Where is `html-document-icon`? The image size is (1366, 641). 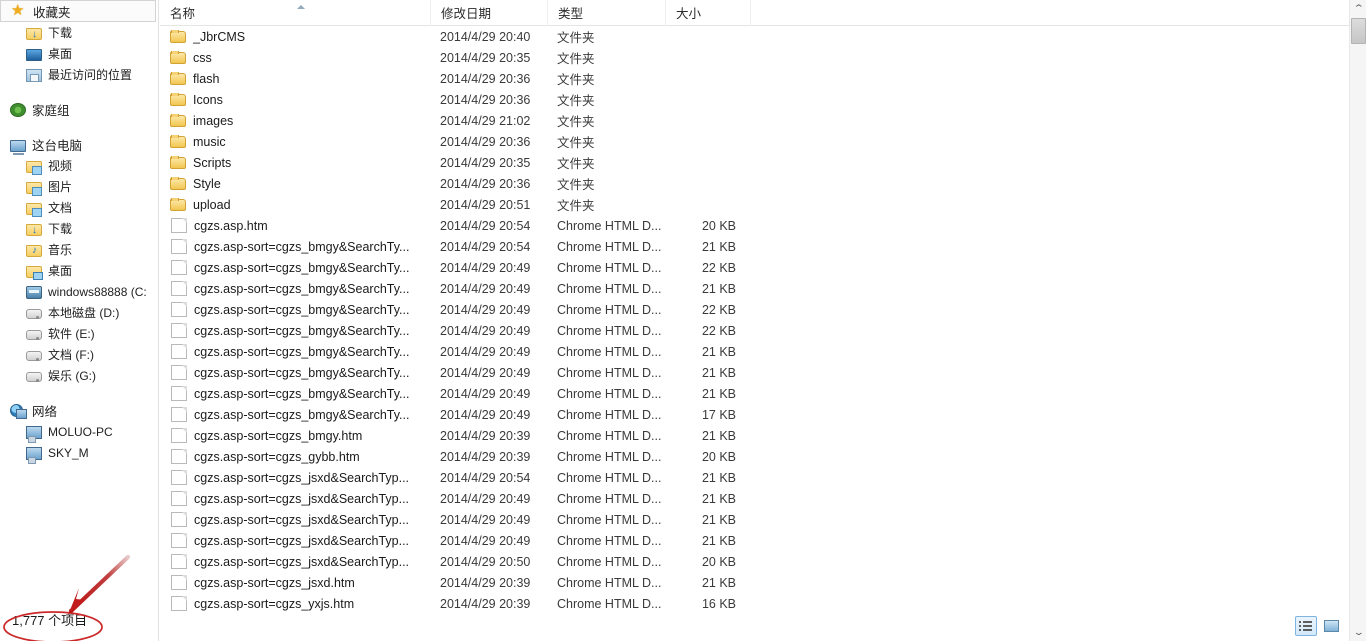
html-document-icon is located at coordinates (179, 603).